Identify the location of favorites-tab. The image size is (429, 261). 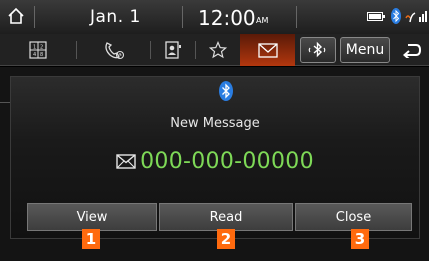
(218, 50).